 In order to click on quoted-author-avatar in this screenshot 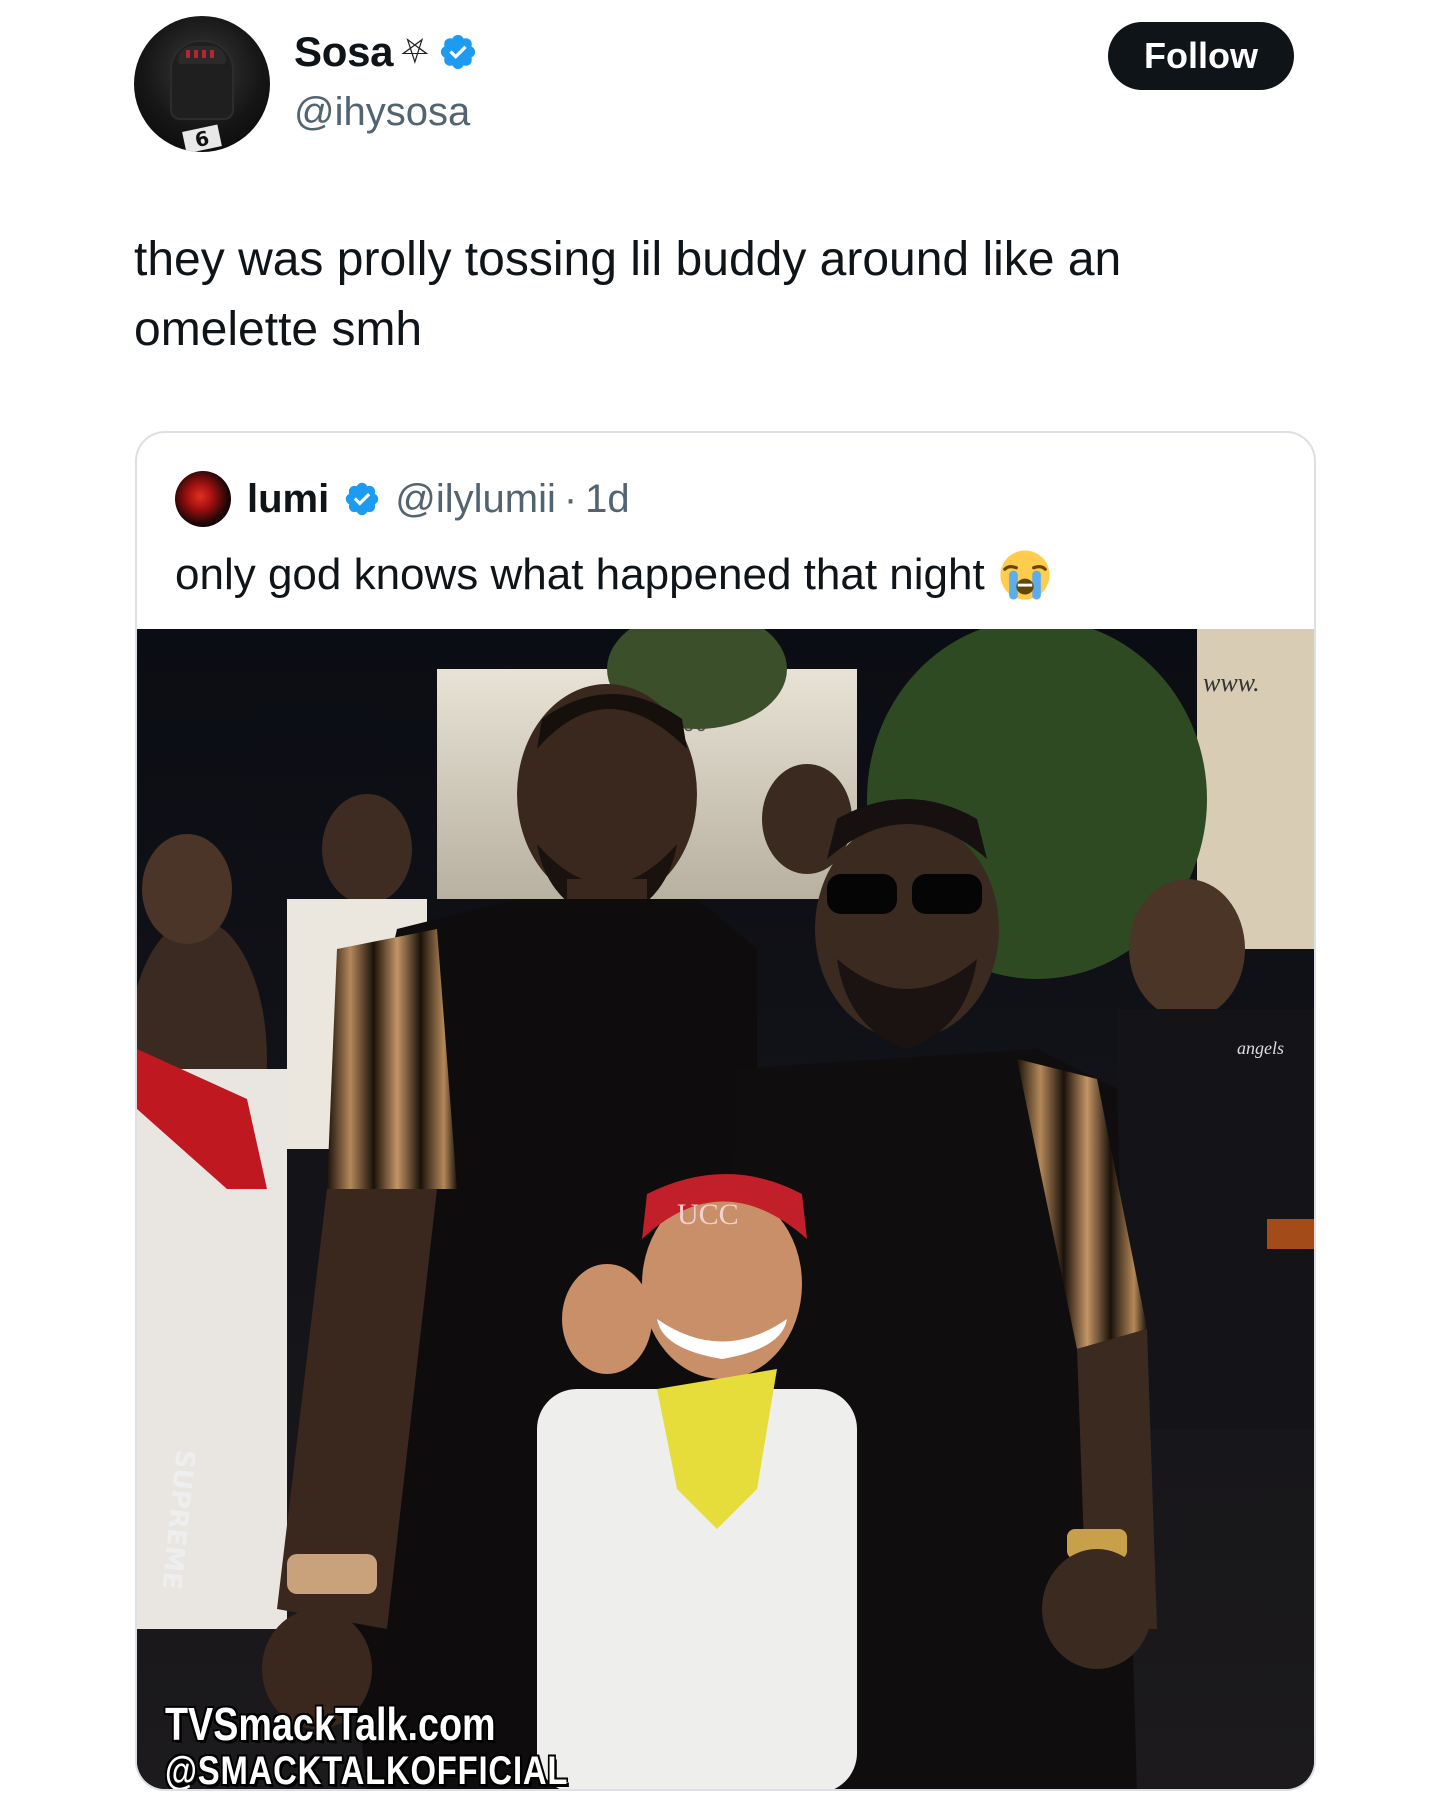, I will do `click(203, 499)`.